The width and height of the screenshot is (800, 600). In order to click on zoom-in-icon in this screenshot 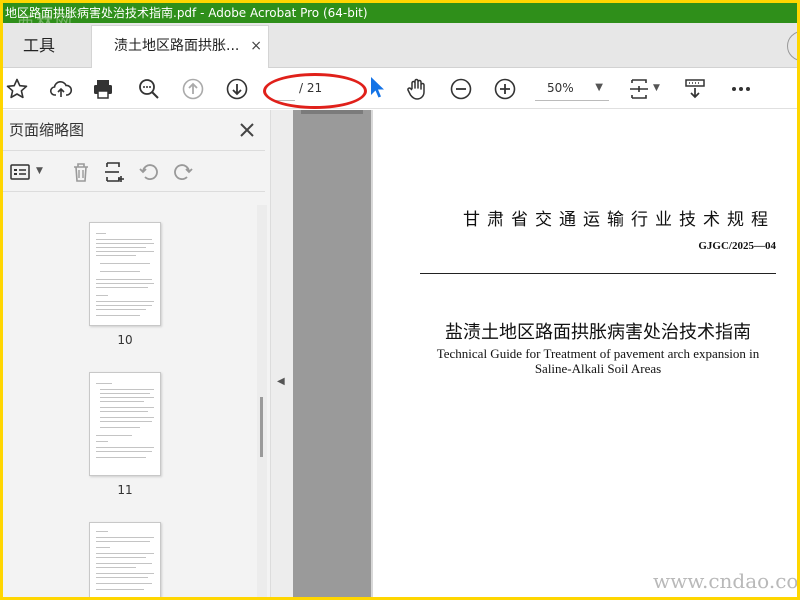, I will do `click(505, 89)`.